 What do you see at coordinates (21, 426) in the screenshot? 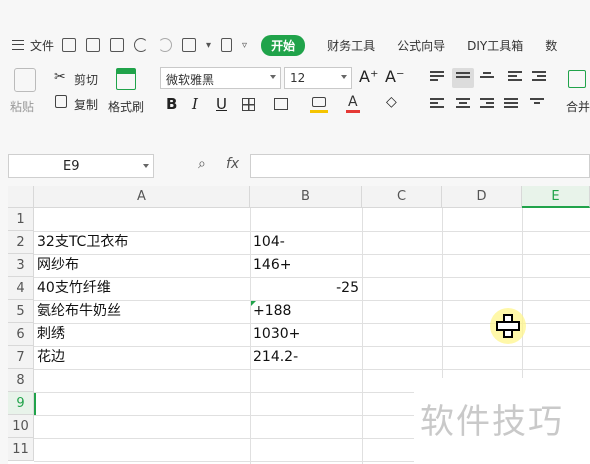
I see `row-header: 10` at bounding box center [21, 426].